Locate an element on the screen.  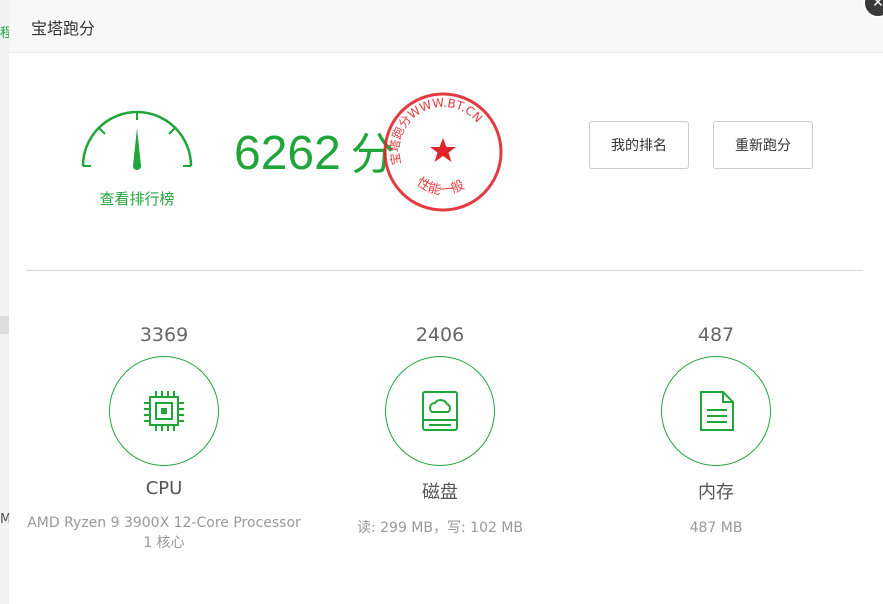
memory-doc-icon is located at coordinates (717, 411).